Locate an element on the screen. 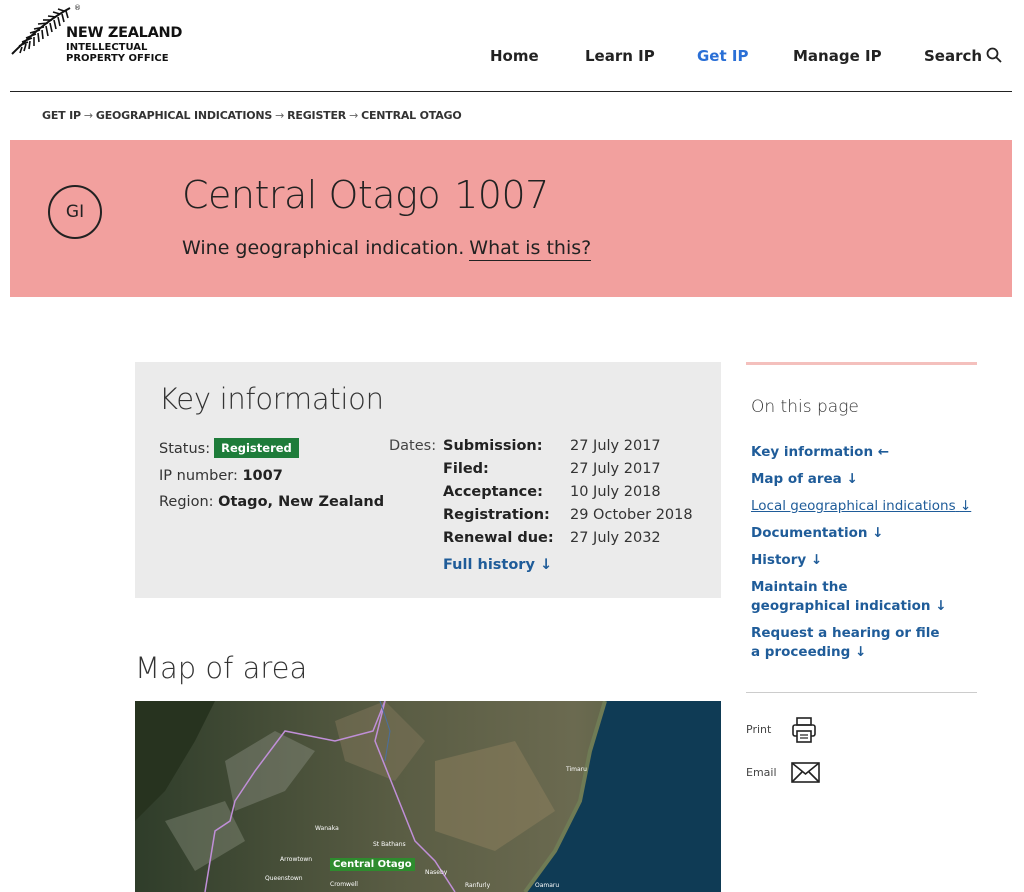  printer-icon is located at coordinates (804, 730).